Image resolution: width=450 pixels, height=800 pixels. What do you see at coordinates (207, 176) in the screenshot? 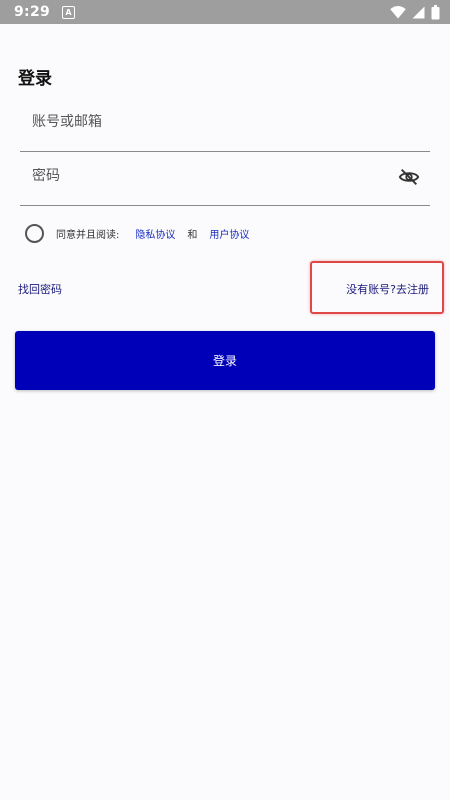
I see `password-input` at bounding box center [207, 176].